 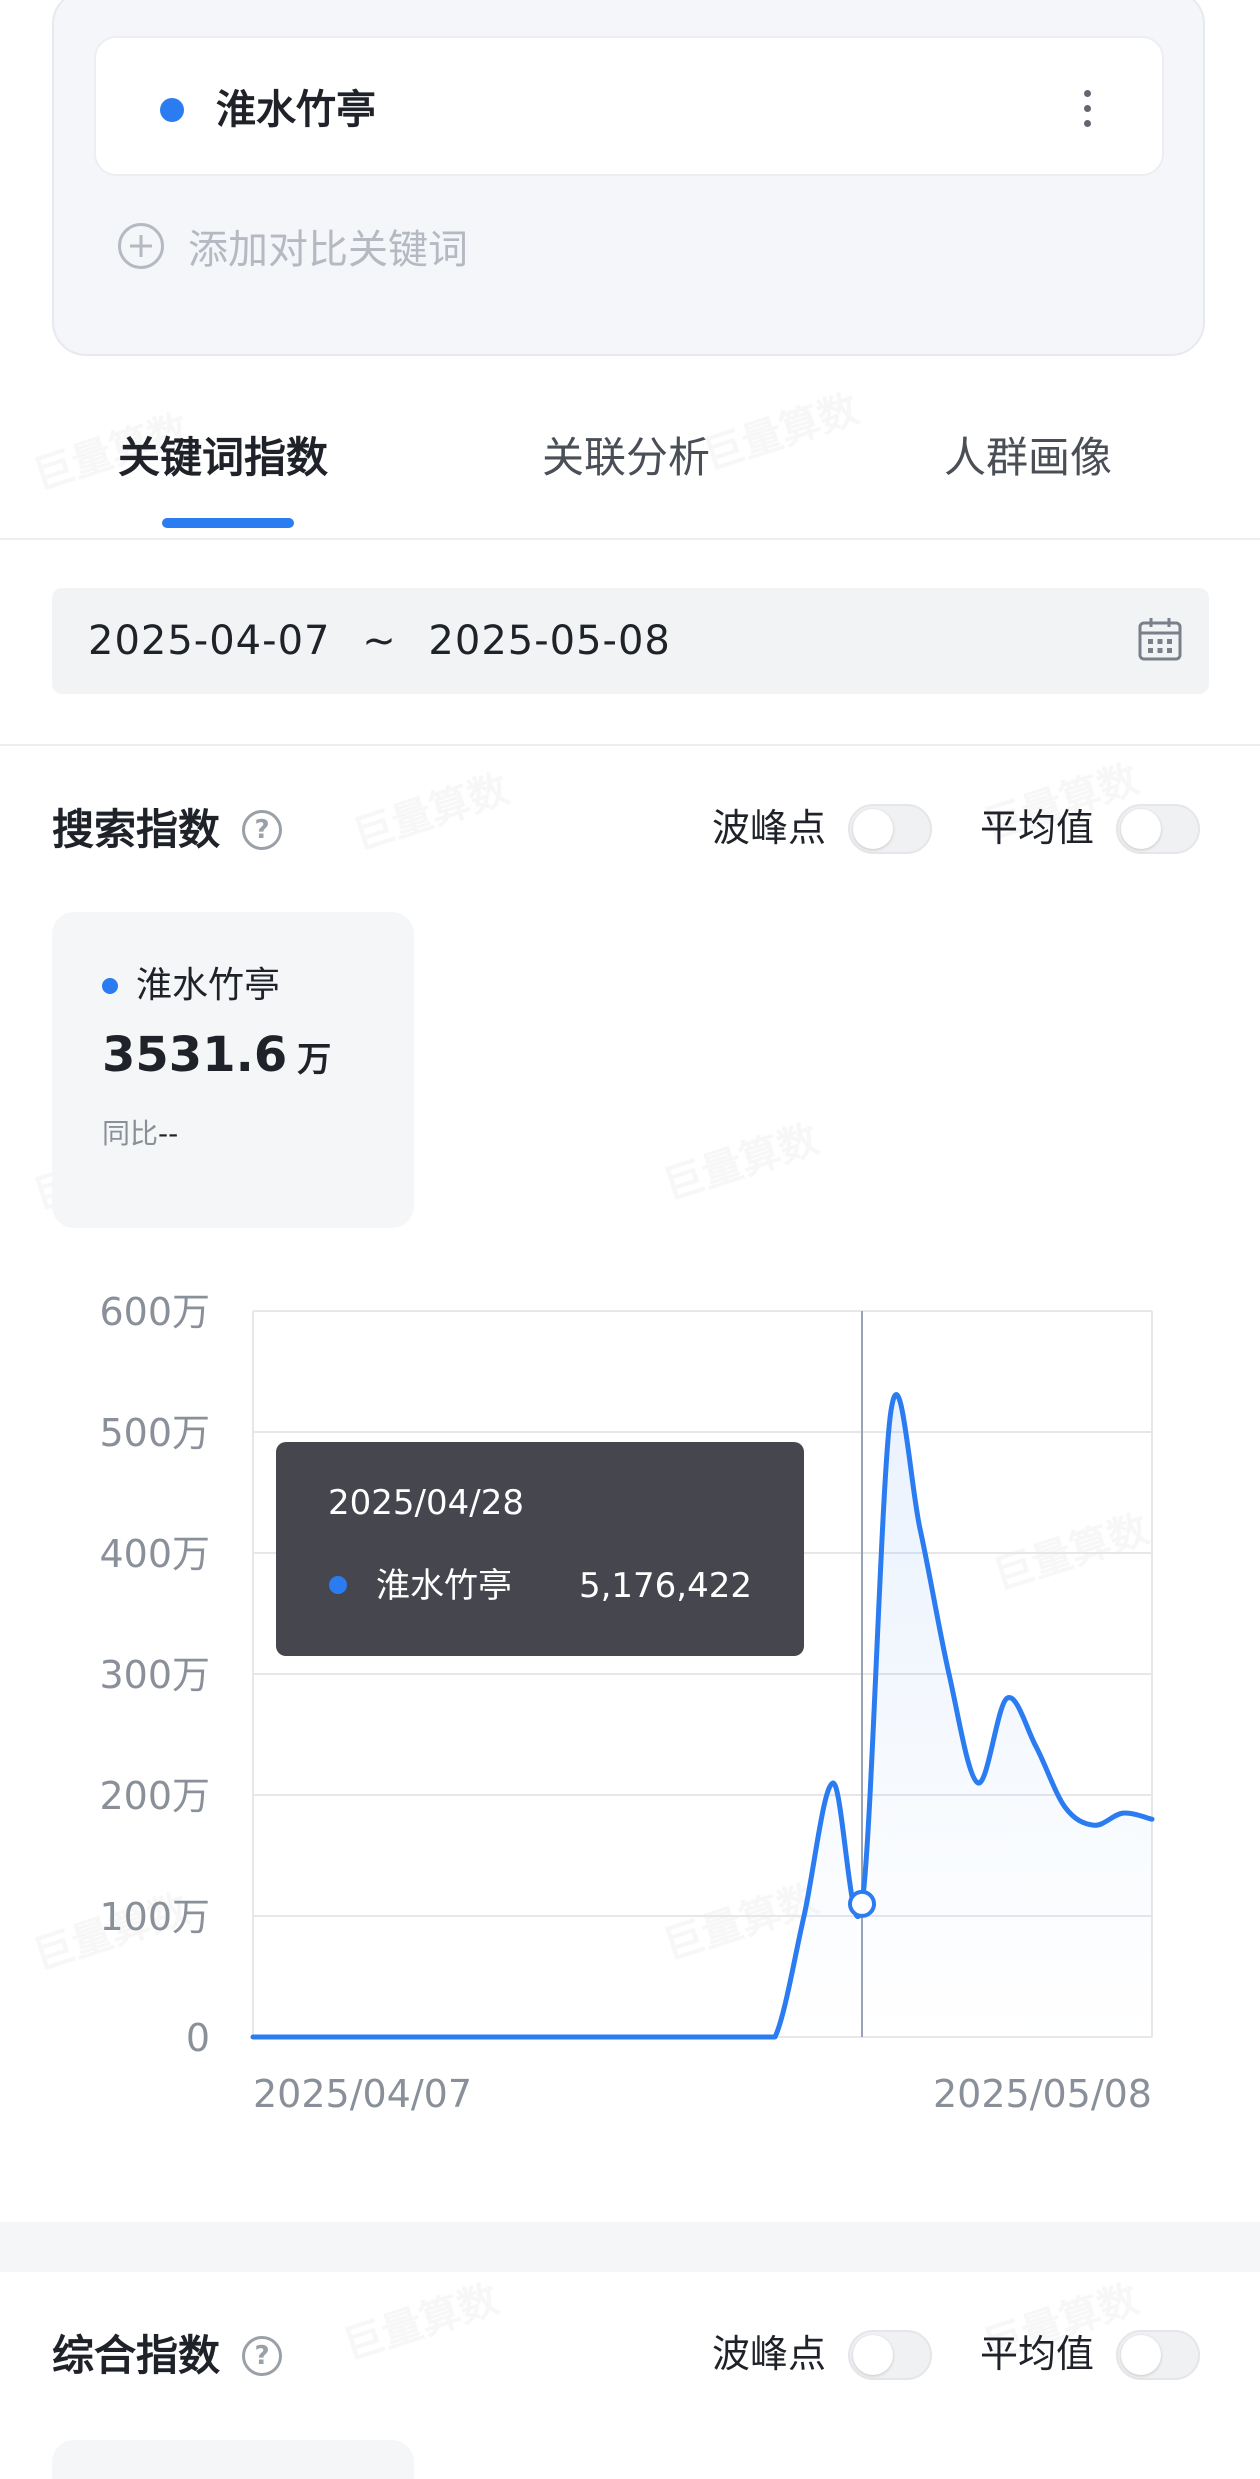 What do you see at coordinates (136, 829) in the screenshot?
I see `search-index-title: 搜索指数` at bounding box center [136, 829].